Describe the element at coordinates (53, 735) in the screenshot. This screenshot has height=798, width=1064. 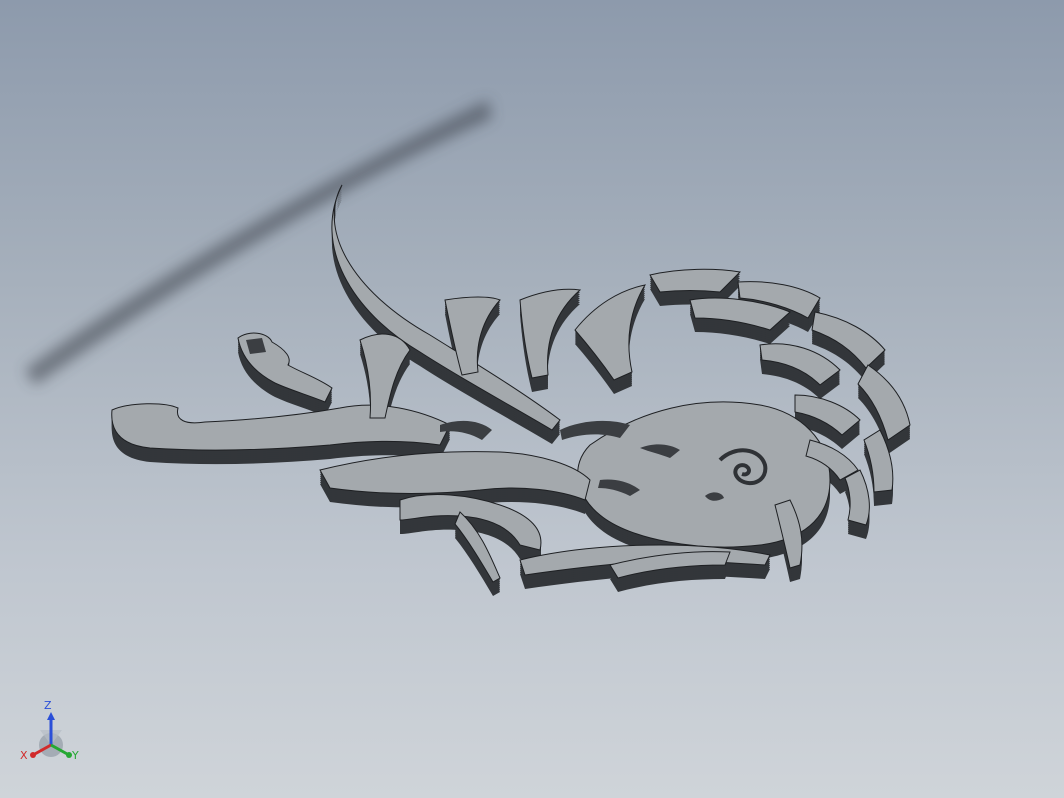
I see `view-orientation-triad: Z X Y` at that location.